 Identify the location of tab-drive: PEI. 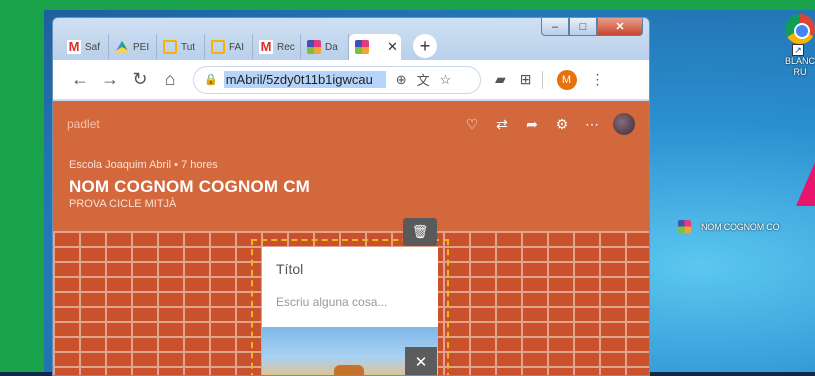
(133, 47).